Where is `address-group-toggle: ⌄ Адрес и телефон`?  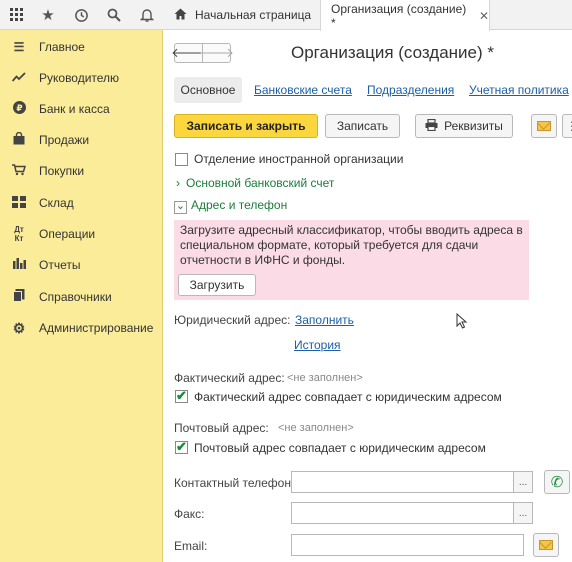 address-group-toggle: ⌄ Адрес и телефон is located at coordinates (230, 206).